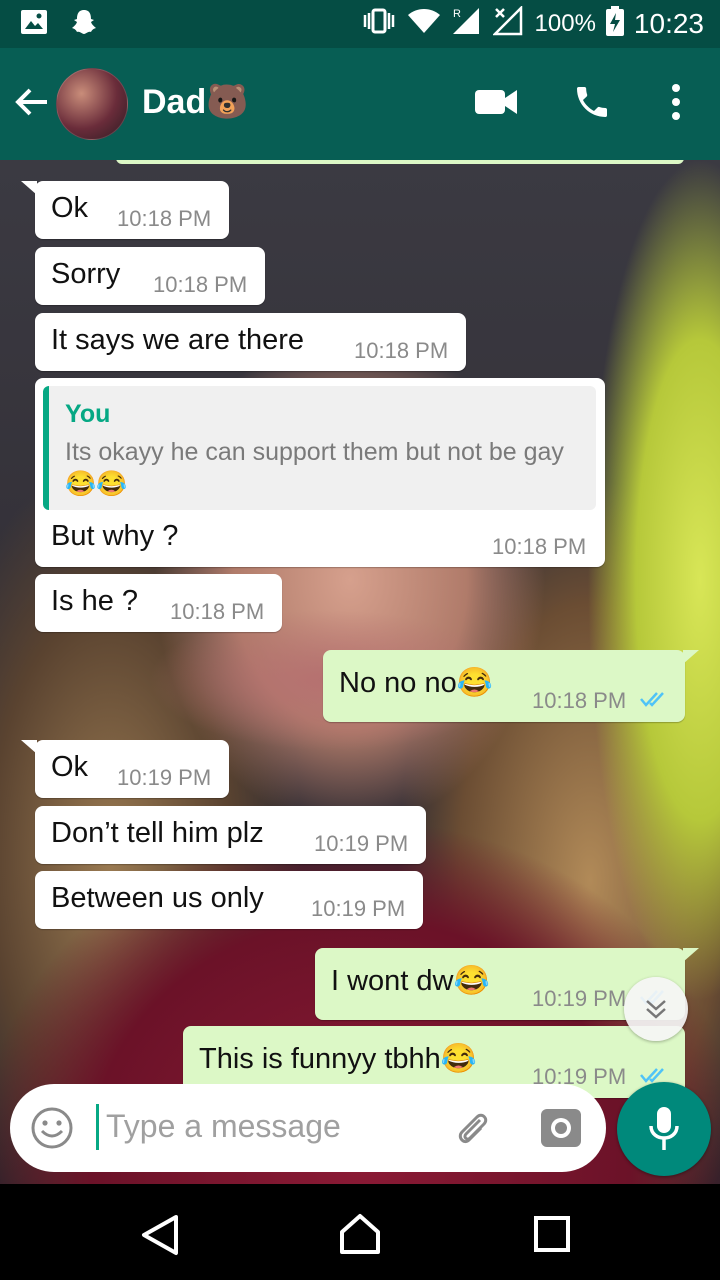 The height and width of the screenshot is (1280, 720). I want to click on message-outgoing: No no no😂 10:18 PM, so click(511, 686).